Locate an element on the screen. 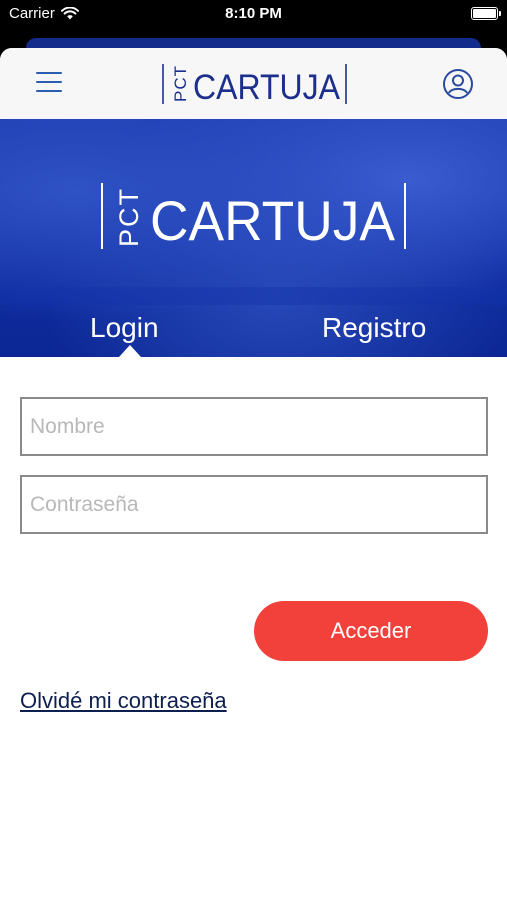 This screenshot has height=900, width=507. status-bar: Carrier 8:10 PM is located at coordinates (253, 15).